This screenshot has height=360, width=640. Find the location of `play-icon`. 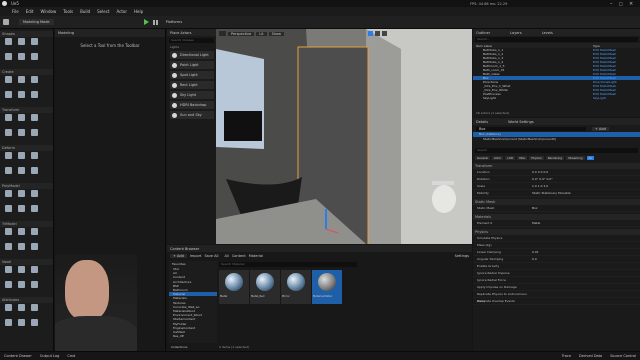

play-icon is located at coordinates (146, 22).